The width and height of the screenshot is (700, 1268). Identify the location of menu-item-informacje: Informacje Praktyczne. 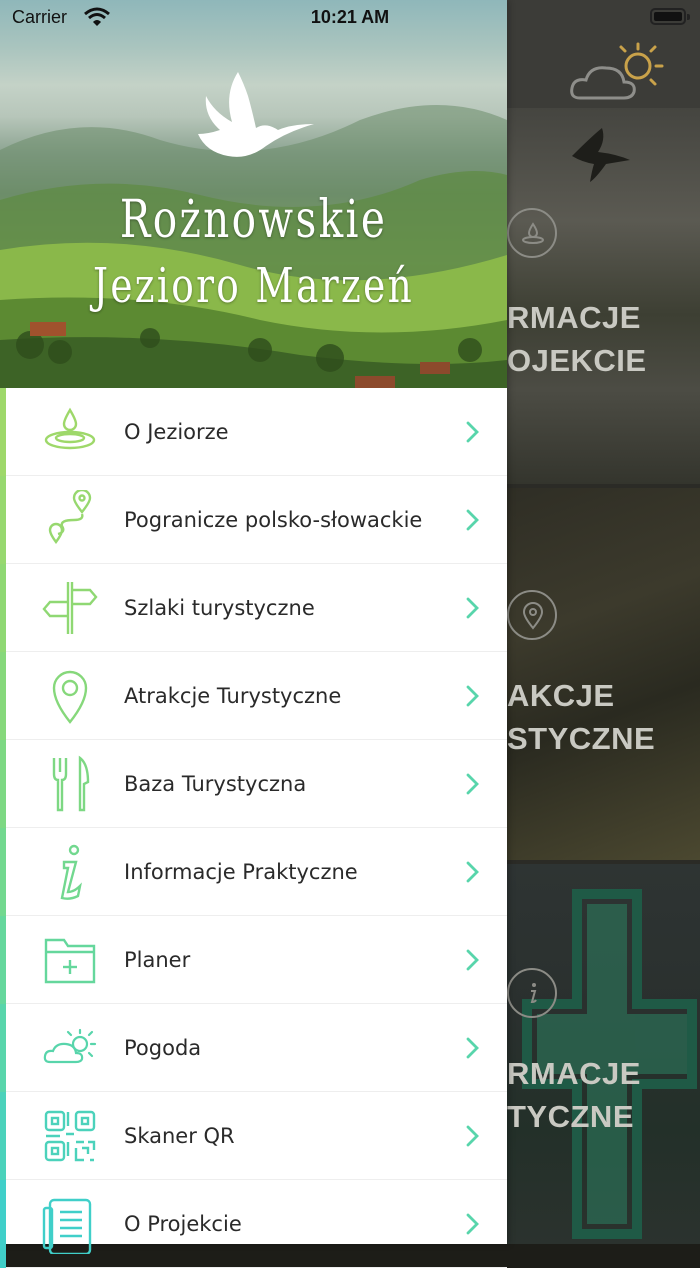
(253, 872).